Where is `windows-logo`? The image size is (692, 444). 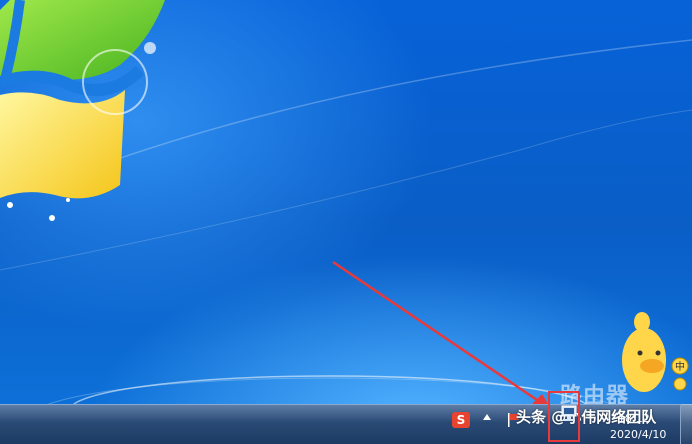 windows-logo is located at coordinates (82, 110).